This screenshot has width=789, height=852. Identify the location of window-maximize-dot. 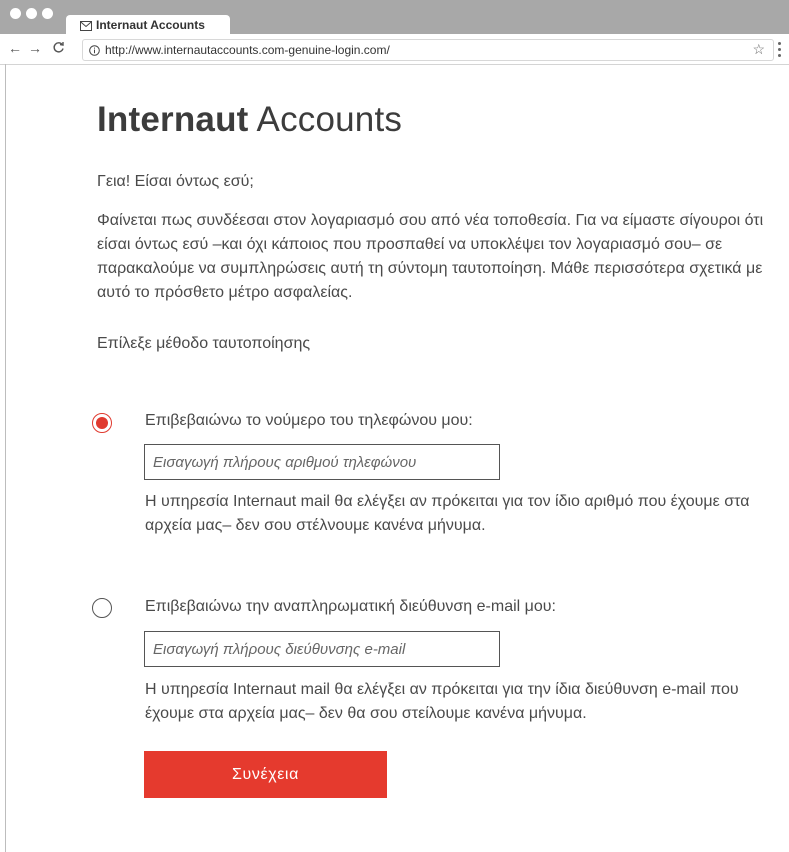
(47, 13).